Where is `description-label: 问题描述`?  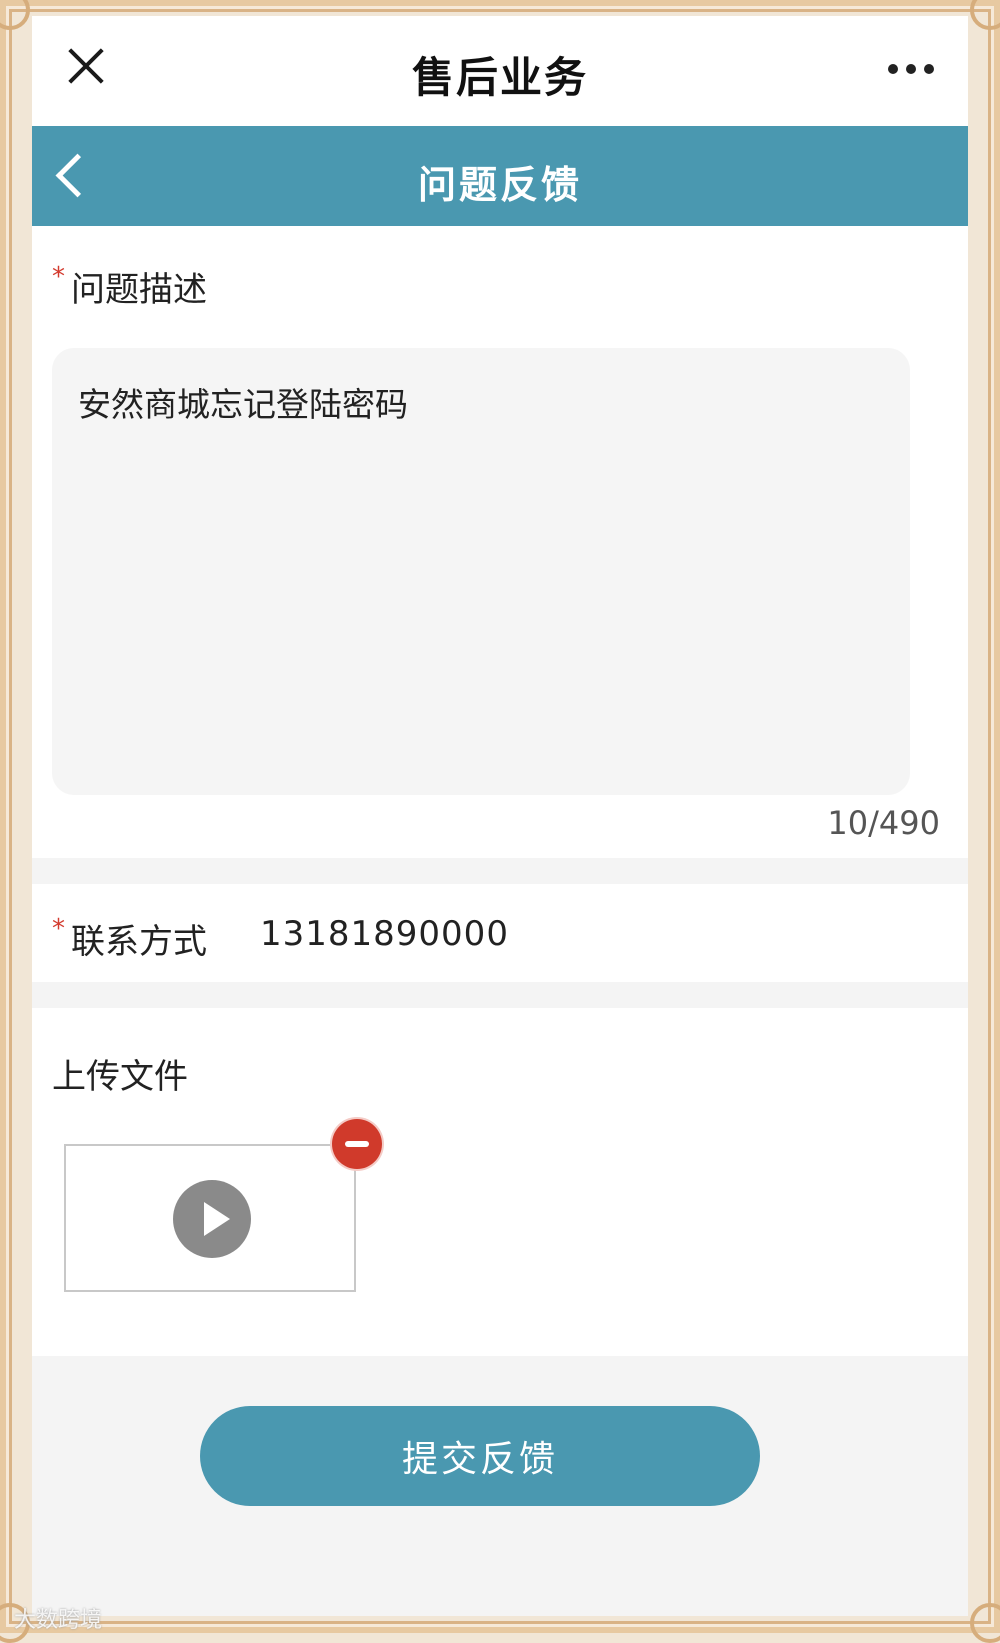
description-label: 问题描述 is located at coordinates (139, 290).